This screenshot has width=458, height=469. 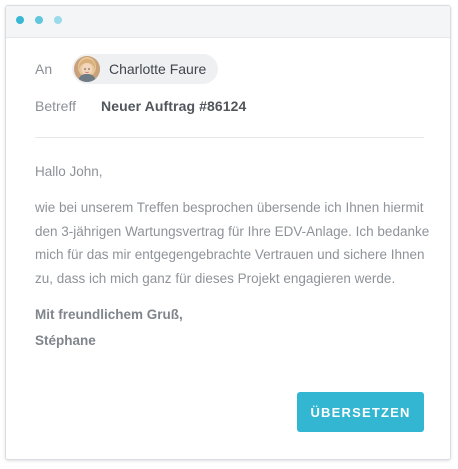 What do you see at coordinates (173, 106) in the screenshot?
I see `subject-value: Neuer Auftrag #86124` at bounding box center [173, 106].